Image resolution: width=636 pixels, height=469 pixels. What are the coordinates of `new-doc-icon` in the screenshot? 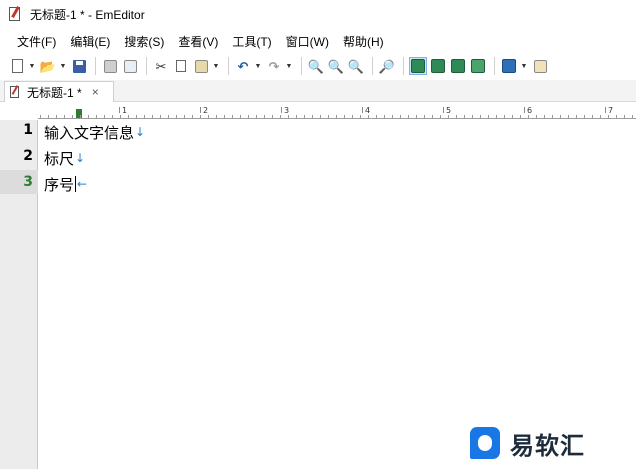 It's located at (17, 66).